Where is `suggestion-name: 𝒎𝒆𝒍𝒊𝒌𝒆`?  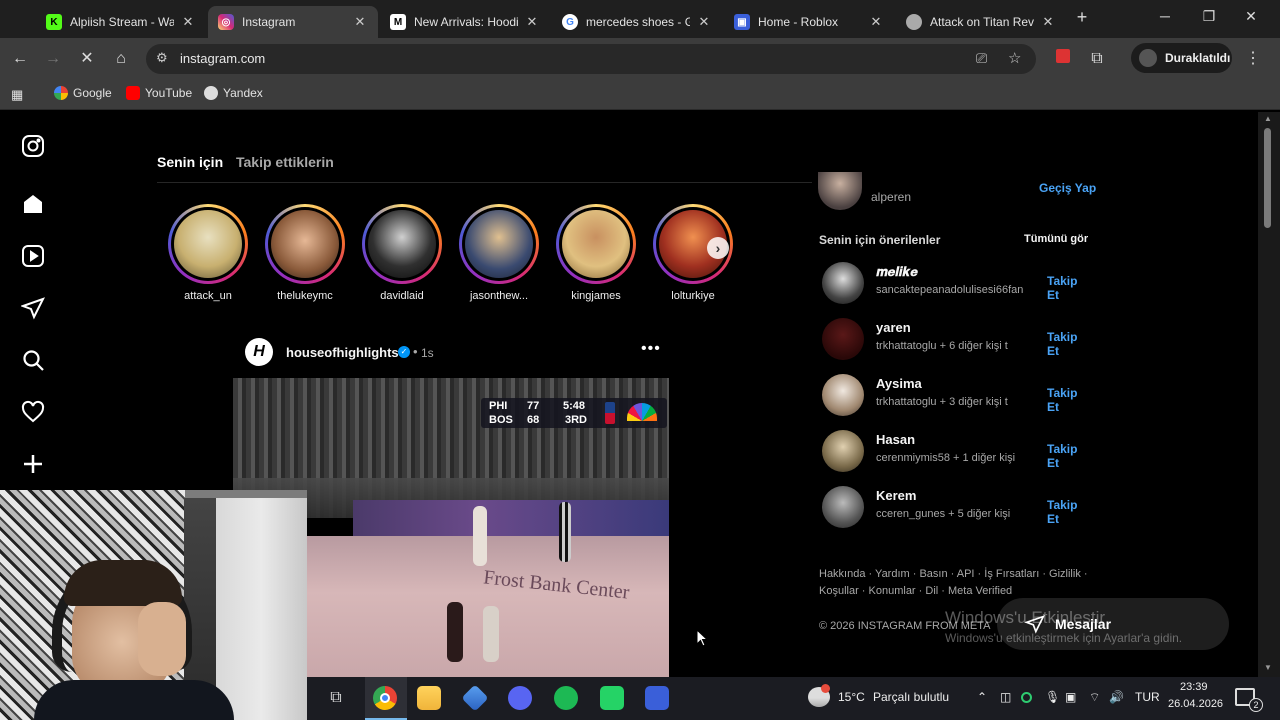 suggestion-name: 𝒎𝒆𝒍𝒊𝒌𝒆 is located at coordinates (897, 272).